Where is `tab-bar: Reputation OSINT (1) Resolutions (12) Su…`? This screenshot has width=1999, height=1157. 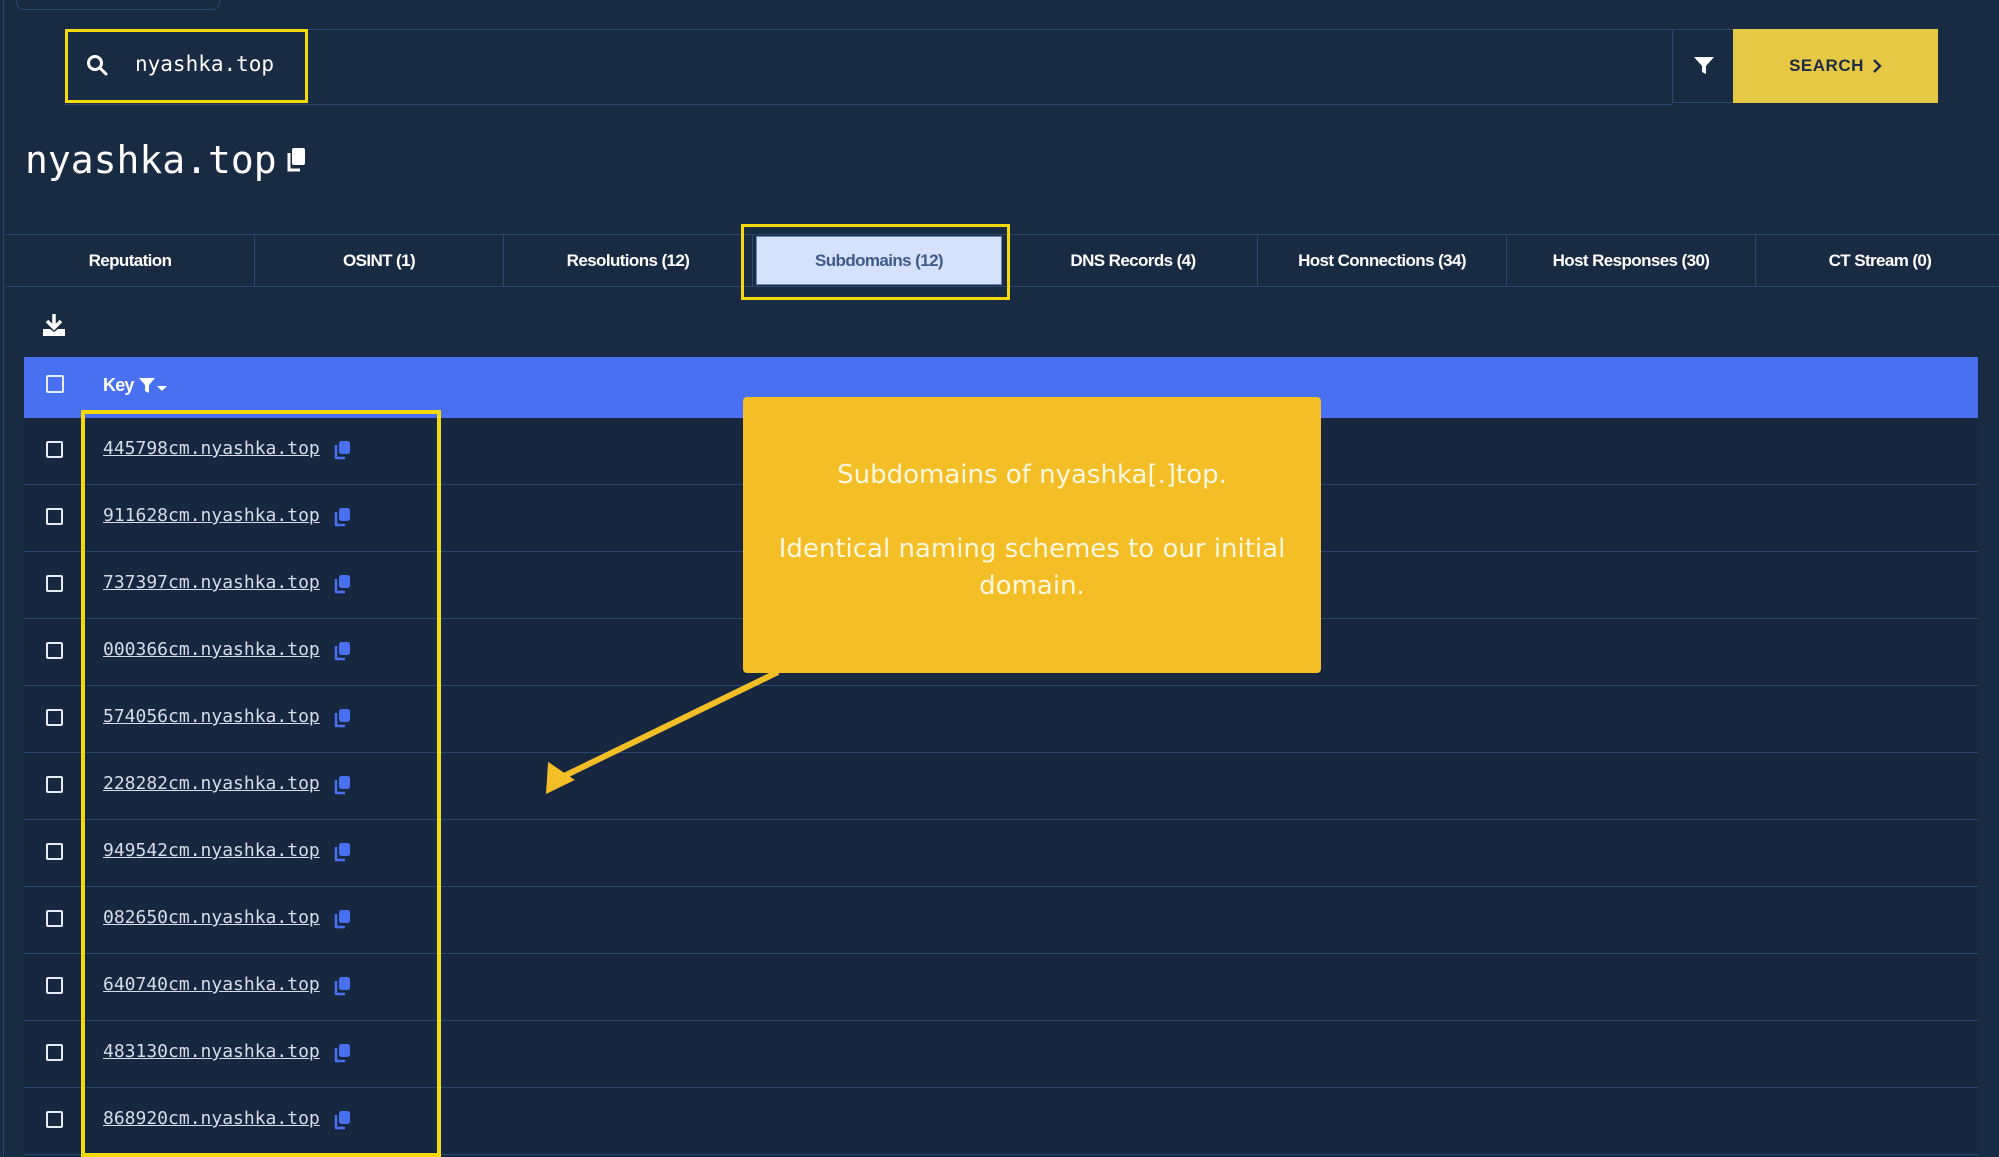
tab-bar: Reputation OSINT (1) Resolutions (12) Su… is located at coordinates (1002, 260).